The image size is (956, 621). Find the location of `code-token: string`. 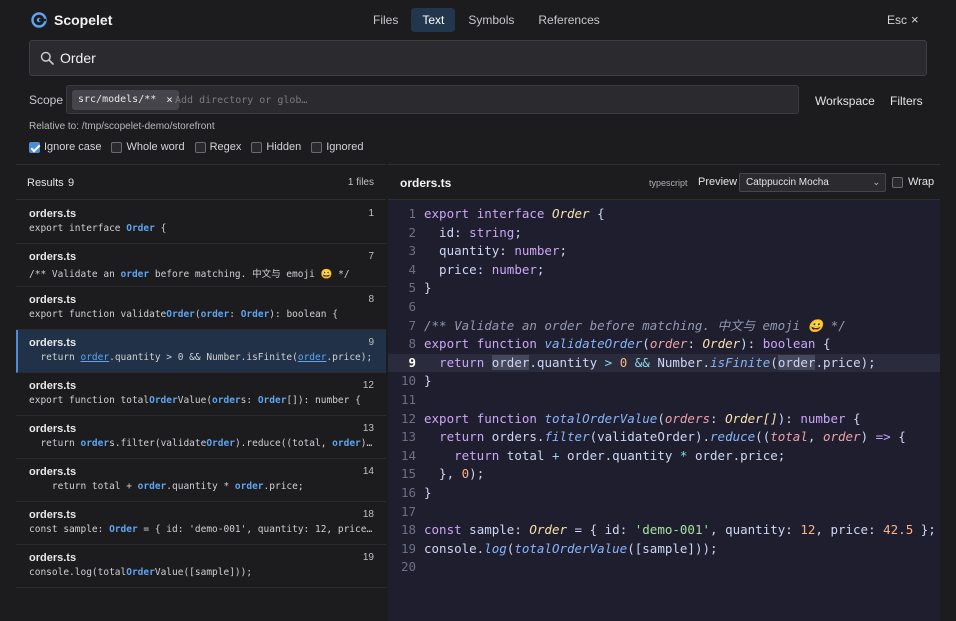

code-token: string is located at coordinates (492, 232).